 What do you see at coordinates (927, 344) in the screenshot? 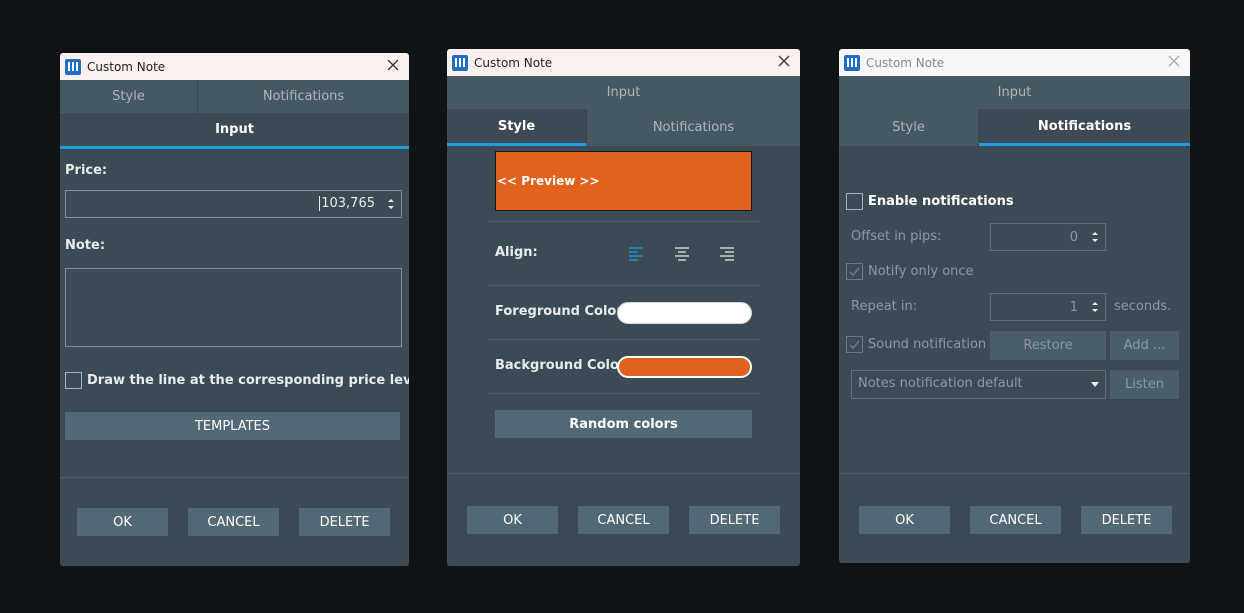
I see `sound-notification-label: Sound notification` at bounding box center [927, 344].